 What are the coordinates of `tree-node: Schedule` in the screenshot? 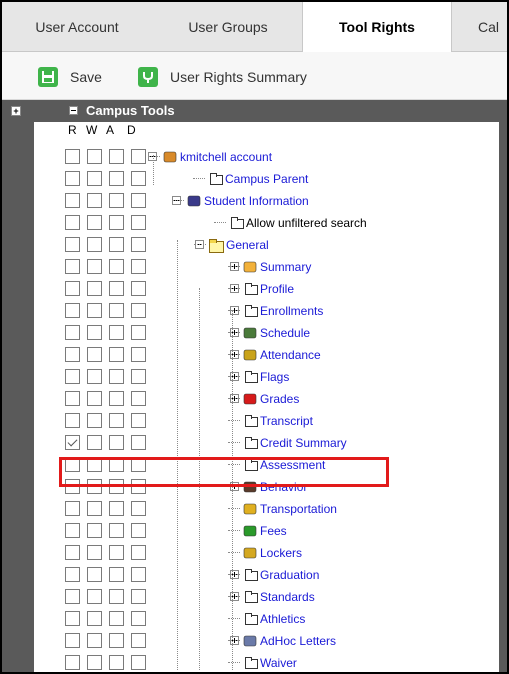 It's located at (276, 332).